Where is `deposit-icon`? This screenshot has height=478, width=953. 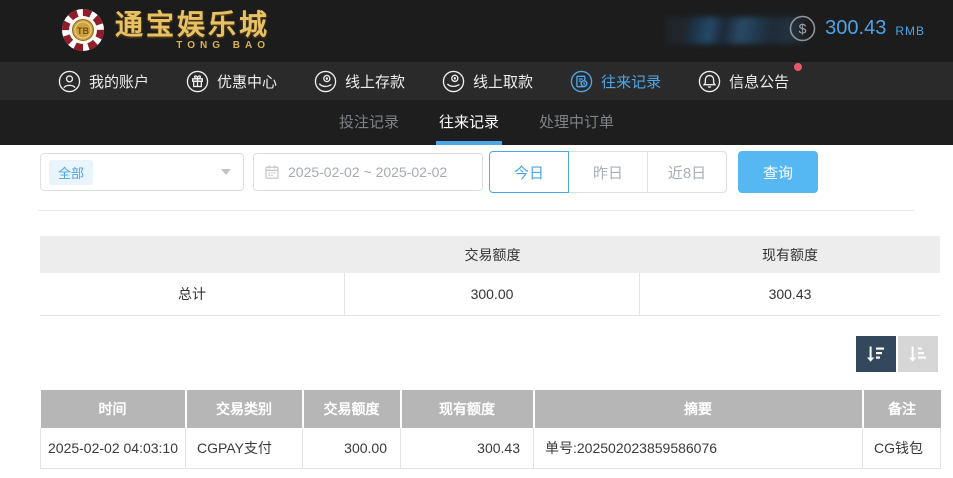 deposit-icon is located at coordinates (325, 81).